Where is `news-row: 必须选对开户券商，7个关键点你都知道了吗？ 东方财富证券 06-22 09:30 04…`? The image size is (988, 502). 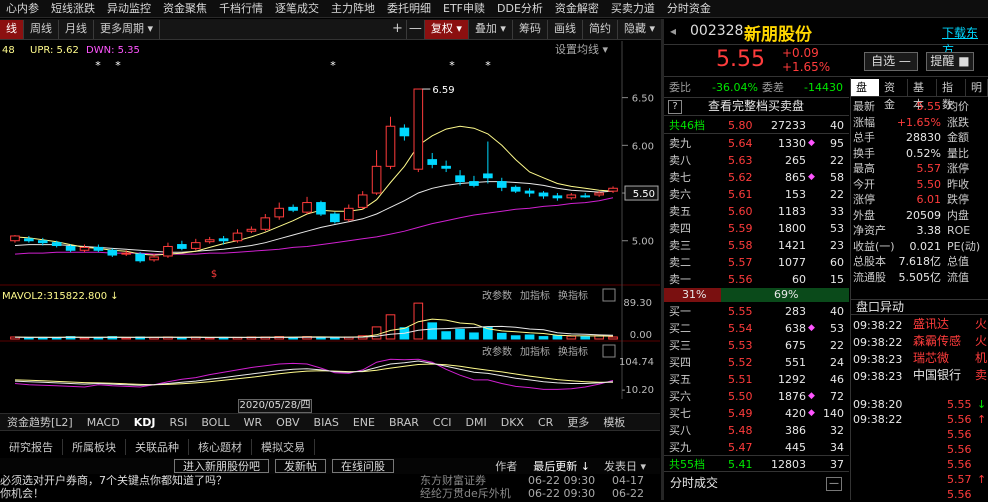 news-row: 必须选对开户券商，7个关键点你都知道了吗？ 东方财富证券 06-22 09:30 04… is located at coordinates (330, 480).